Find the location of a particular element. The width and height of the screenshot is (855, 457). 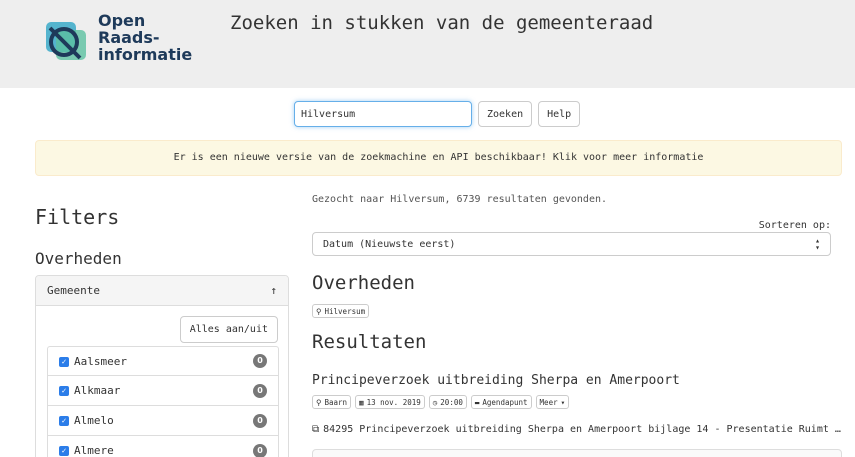

time-label: 20:00 is located at coordinates (451, 402).